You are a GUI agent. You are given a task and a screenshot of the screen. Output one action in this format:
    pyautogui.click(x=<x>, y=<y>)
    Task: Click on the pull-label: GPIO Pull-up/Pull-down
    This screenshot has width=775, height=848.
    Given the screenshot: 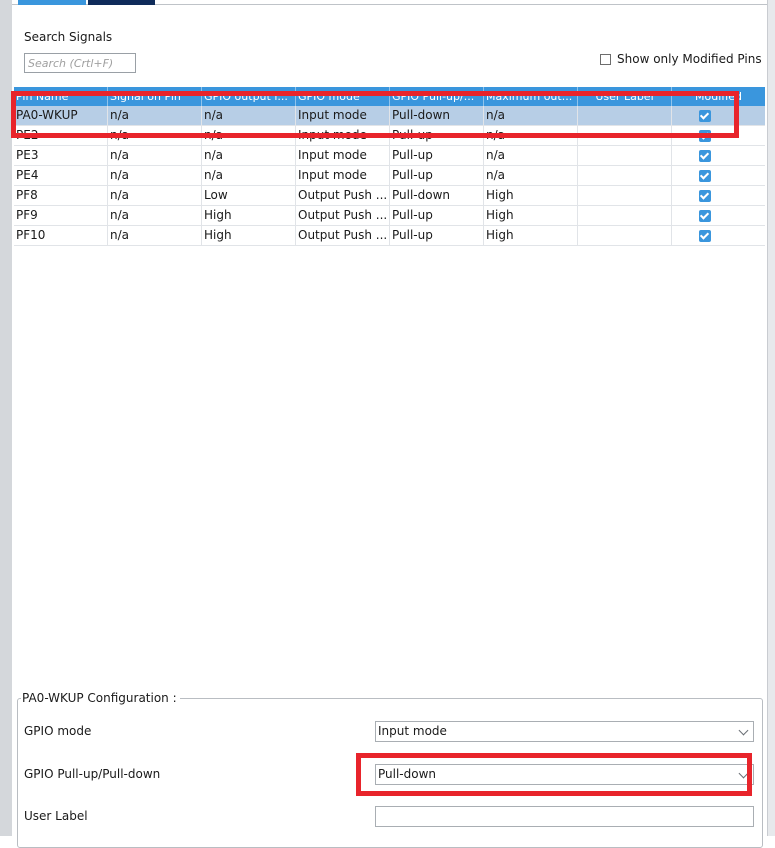 What is the action you would take?
    pyautogui.click(x=92, y=774)
    